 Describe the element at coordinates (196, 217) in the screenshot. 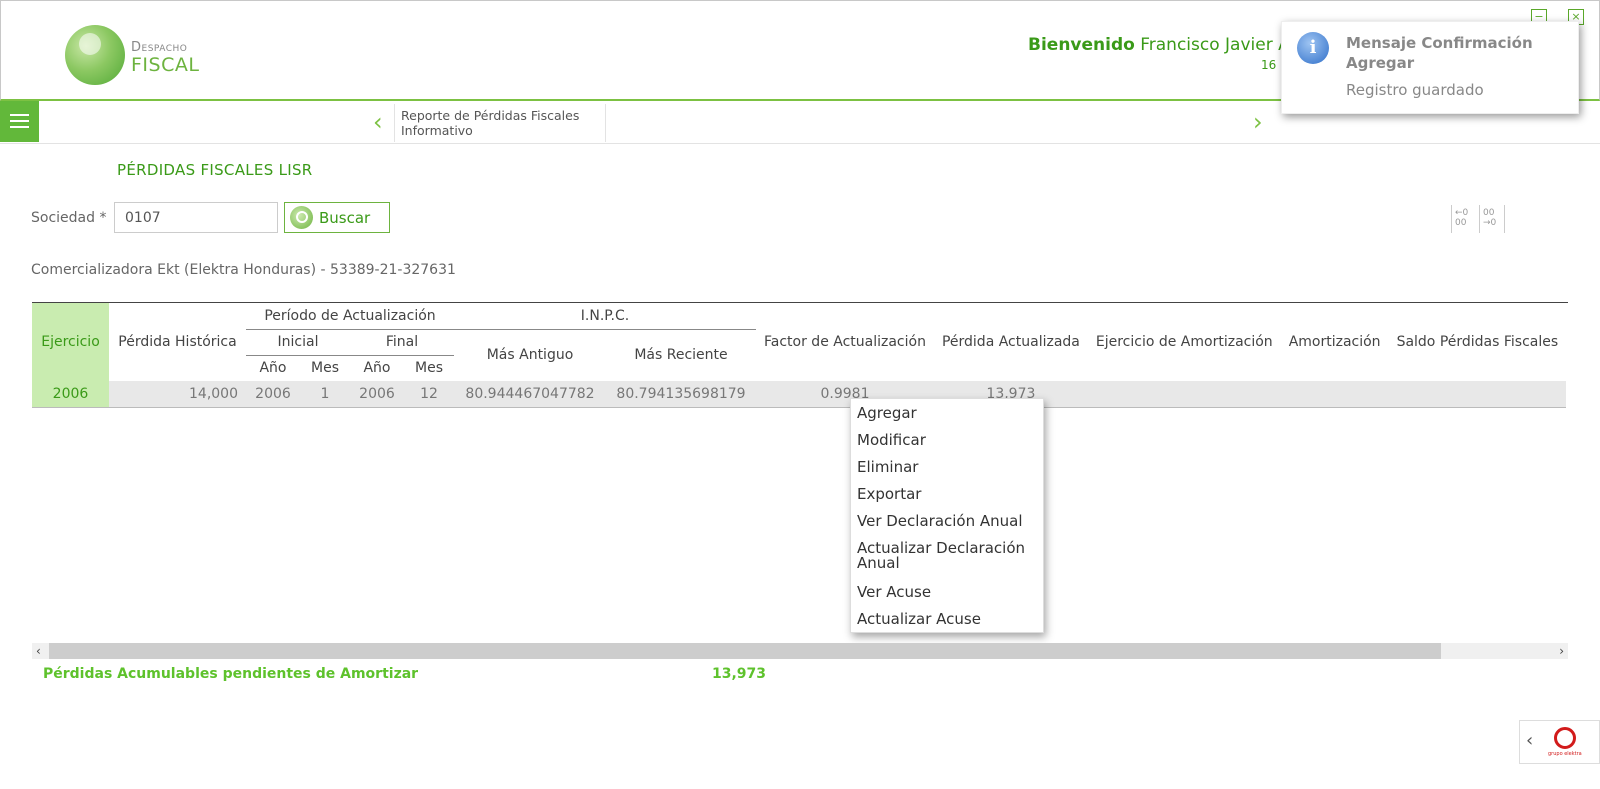

I see `sociedad-input` at that location.